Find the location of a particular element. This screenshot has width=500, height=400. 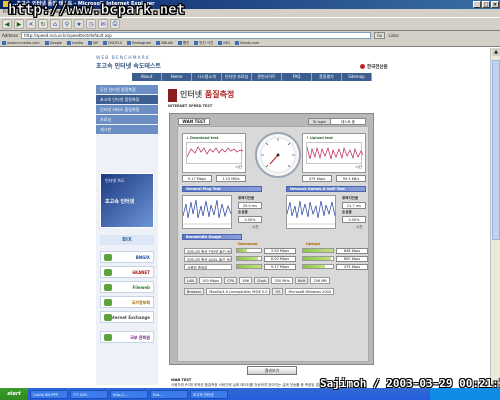

nav-library: 인터넷 자료실 is located at coordinates (237, 77).